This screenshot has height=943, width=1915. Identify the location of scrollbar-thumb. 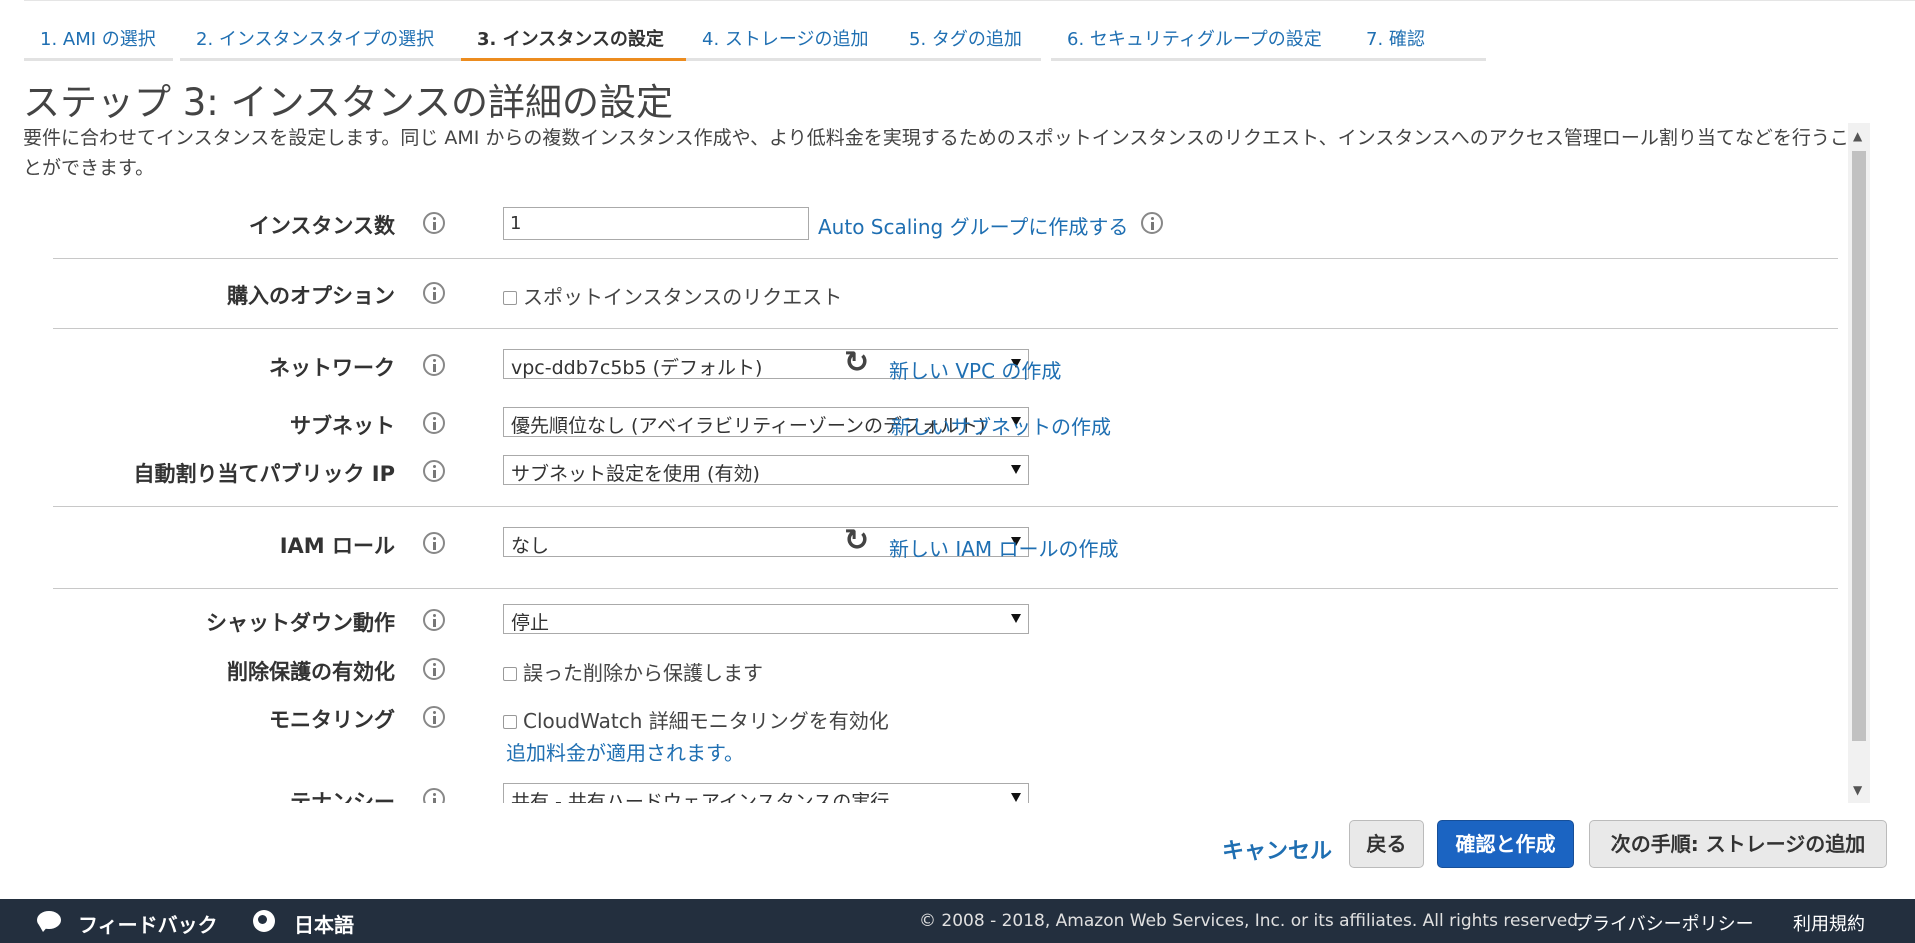
(1859, 446).